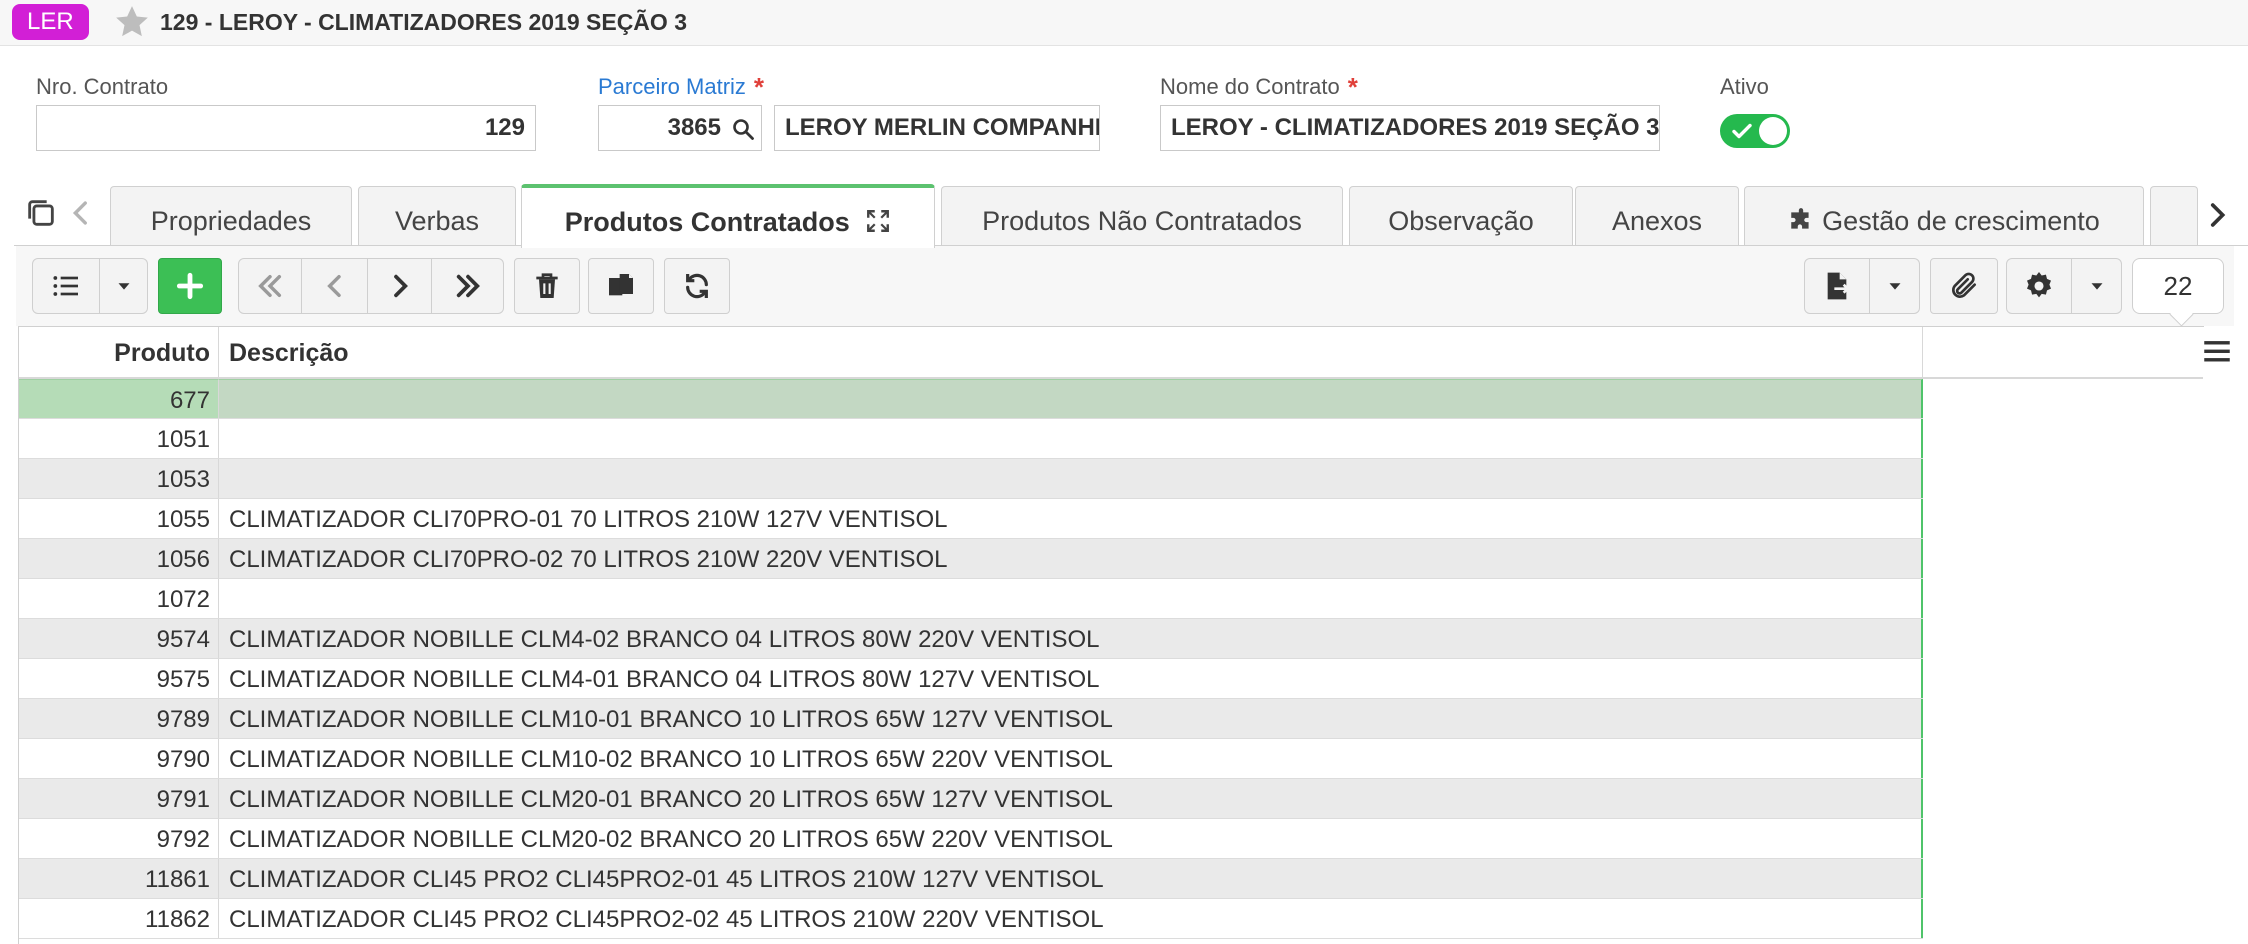  I want to click on table-row: 1053, so click(971, 479).